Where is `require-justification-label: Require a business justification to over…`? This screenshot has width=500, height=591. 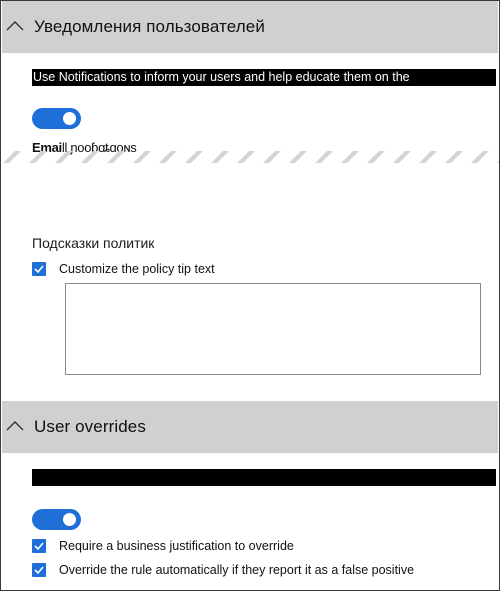
require-justification-label: Require a business justification to over… is located at coordinates (176, 546).